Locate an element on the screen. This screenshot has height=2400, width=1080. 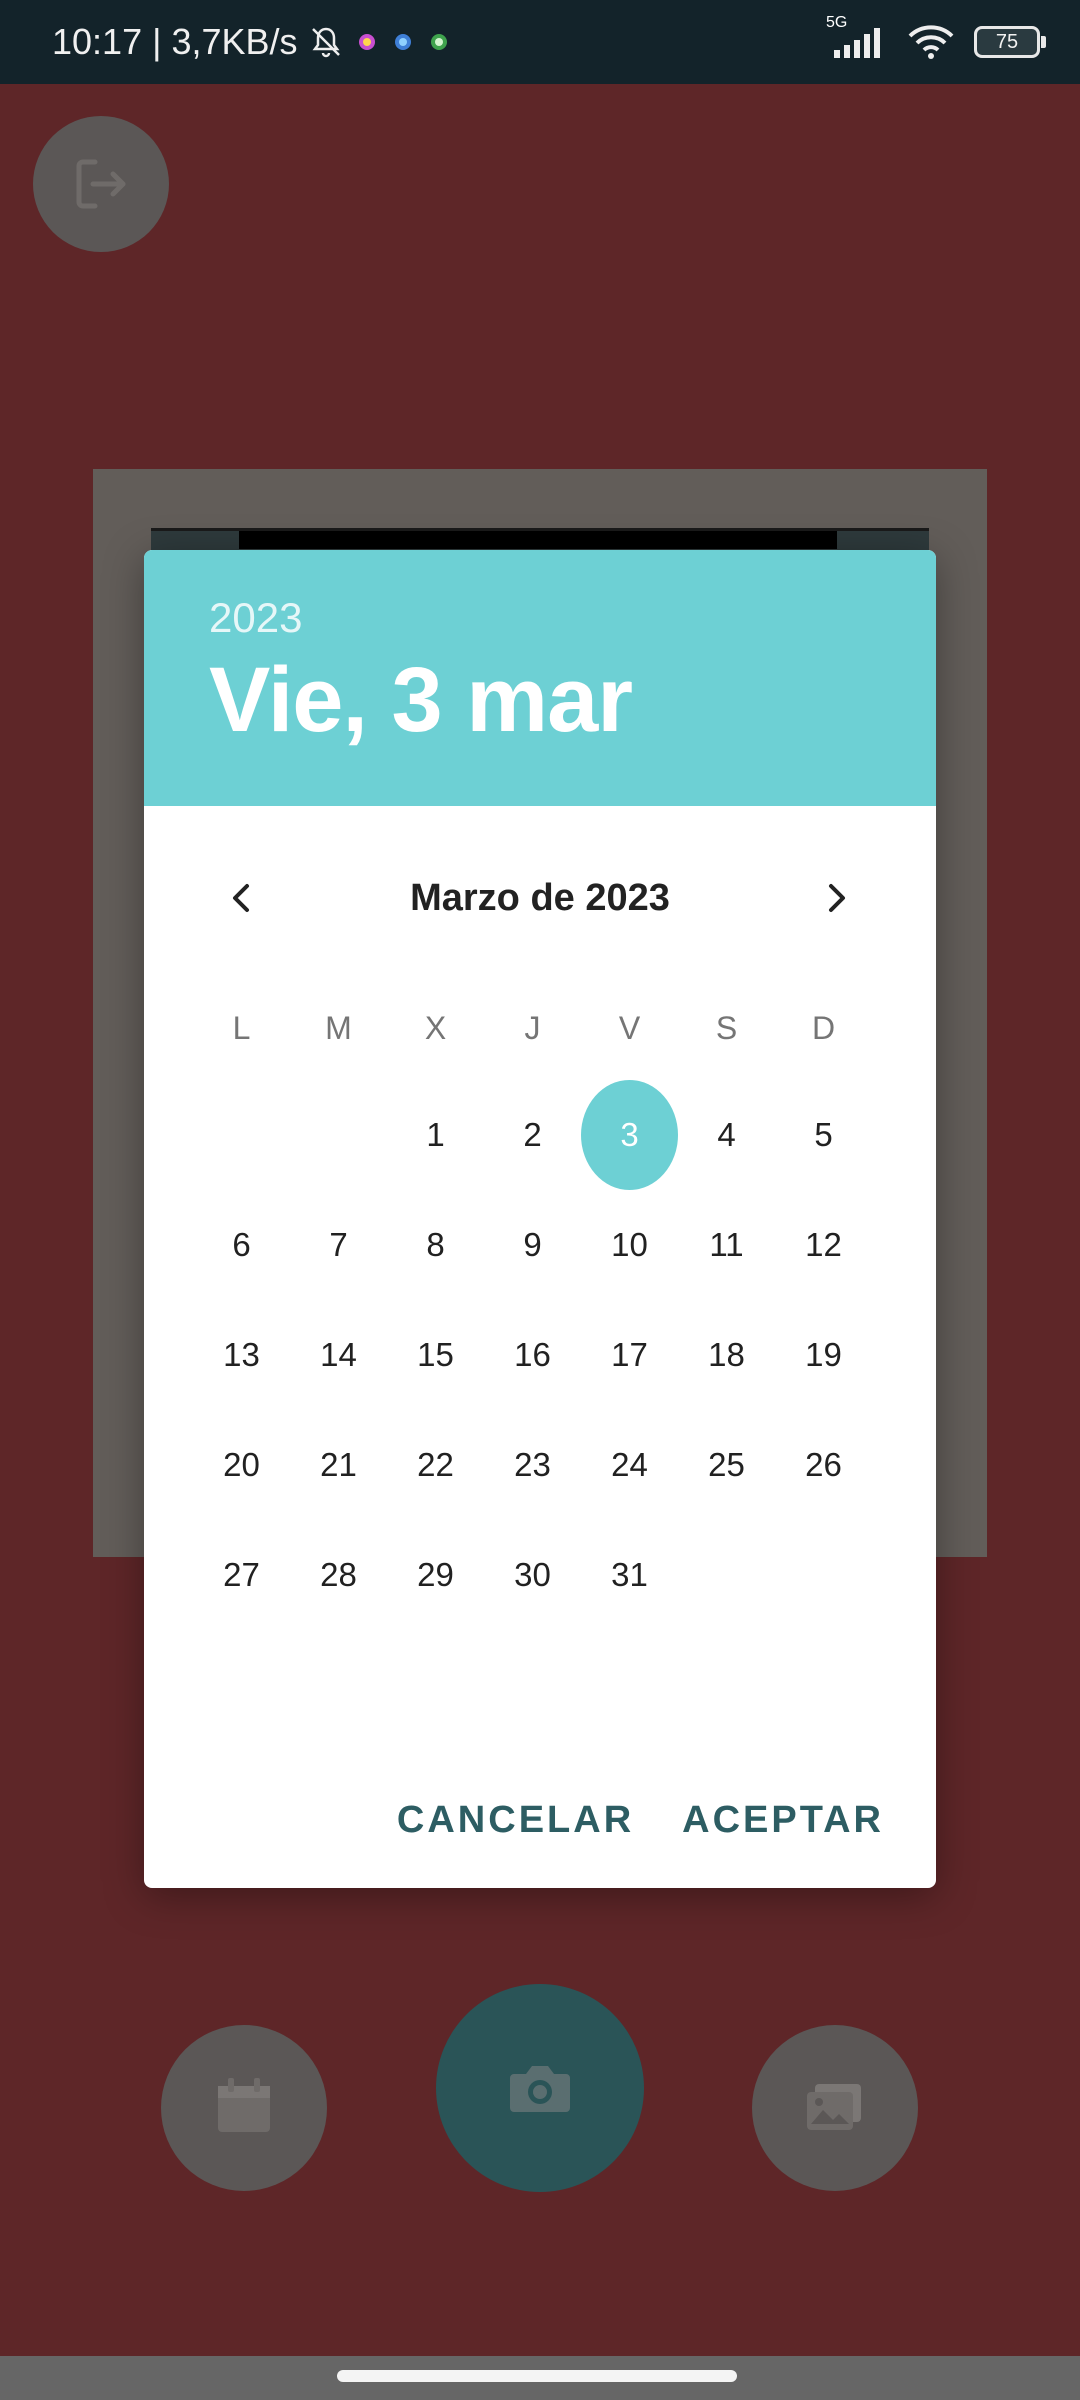
day-cell: 16 is located at coordinates (532, 1355).